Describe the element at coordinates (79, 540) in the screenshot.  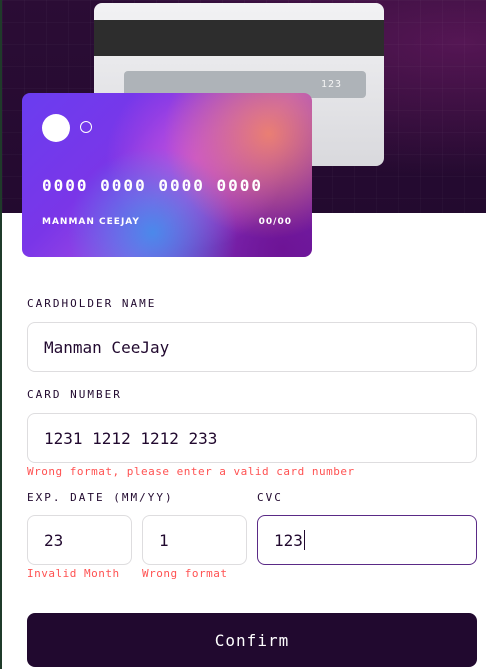
I see `expiry-month-input: 23` at that location.